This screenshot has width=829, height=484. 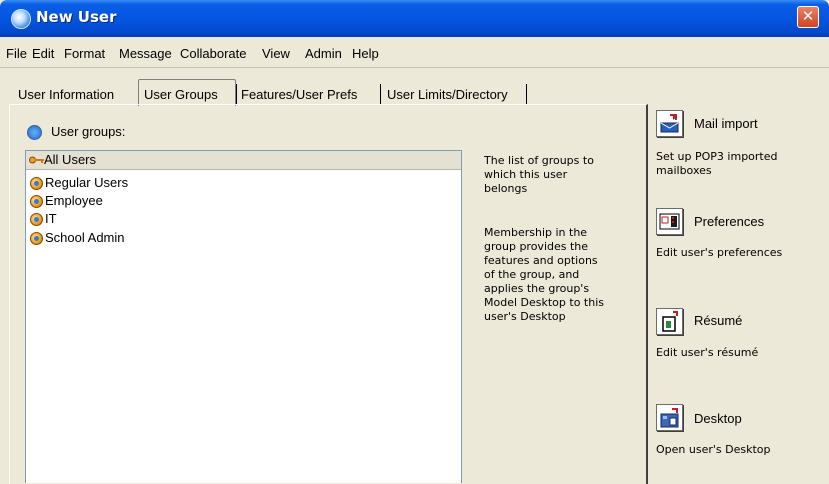 I want to click on list-item-label: Regular Users, so click(x=87, y=182).